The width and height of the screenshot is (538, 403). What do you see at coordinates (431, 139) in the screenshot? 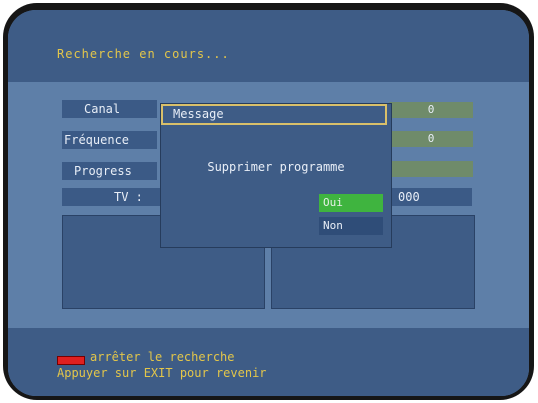
I see `frequence-value: 0` at bounding box center [431, 139].